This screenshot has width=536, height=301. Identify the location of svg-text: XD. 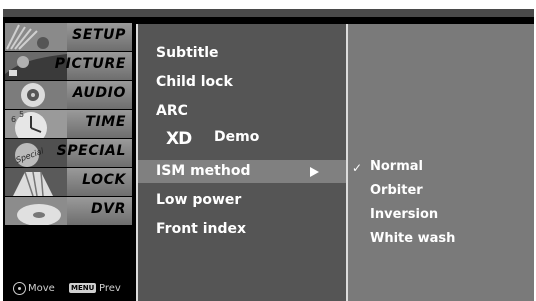
(179, 138).